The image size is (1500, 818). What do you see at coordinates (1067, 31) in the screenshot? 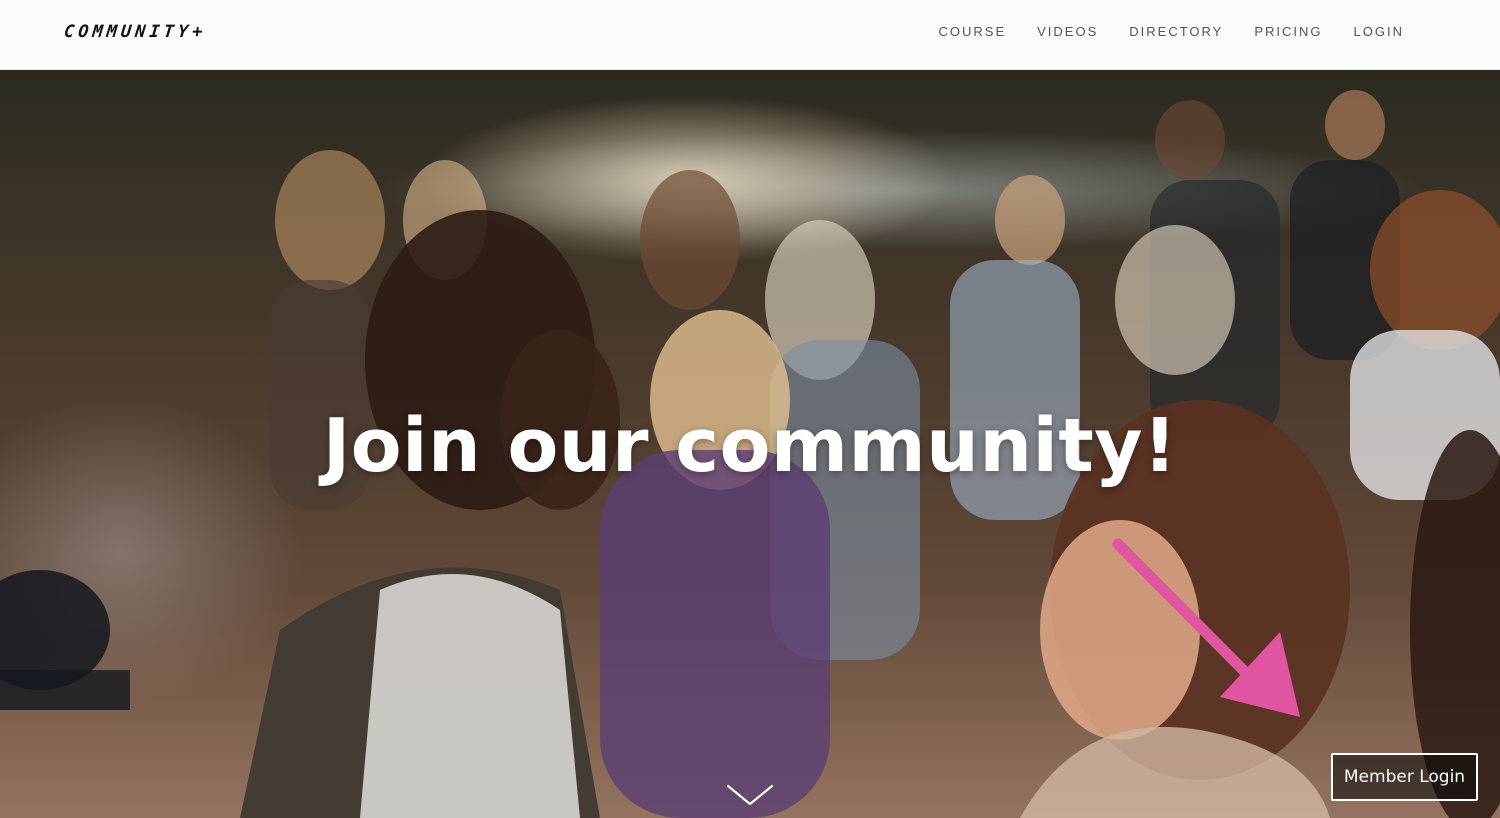
I see `nav-item-videos: VIDEOS` at bounding box center [1067, 31].